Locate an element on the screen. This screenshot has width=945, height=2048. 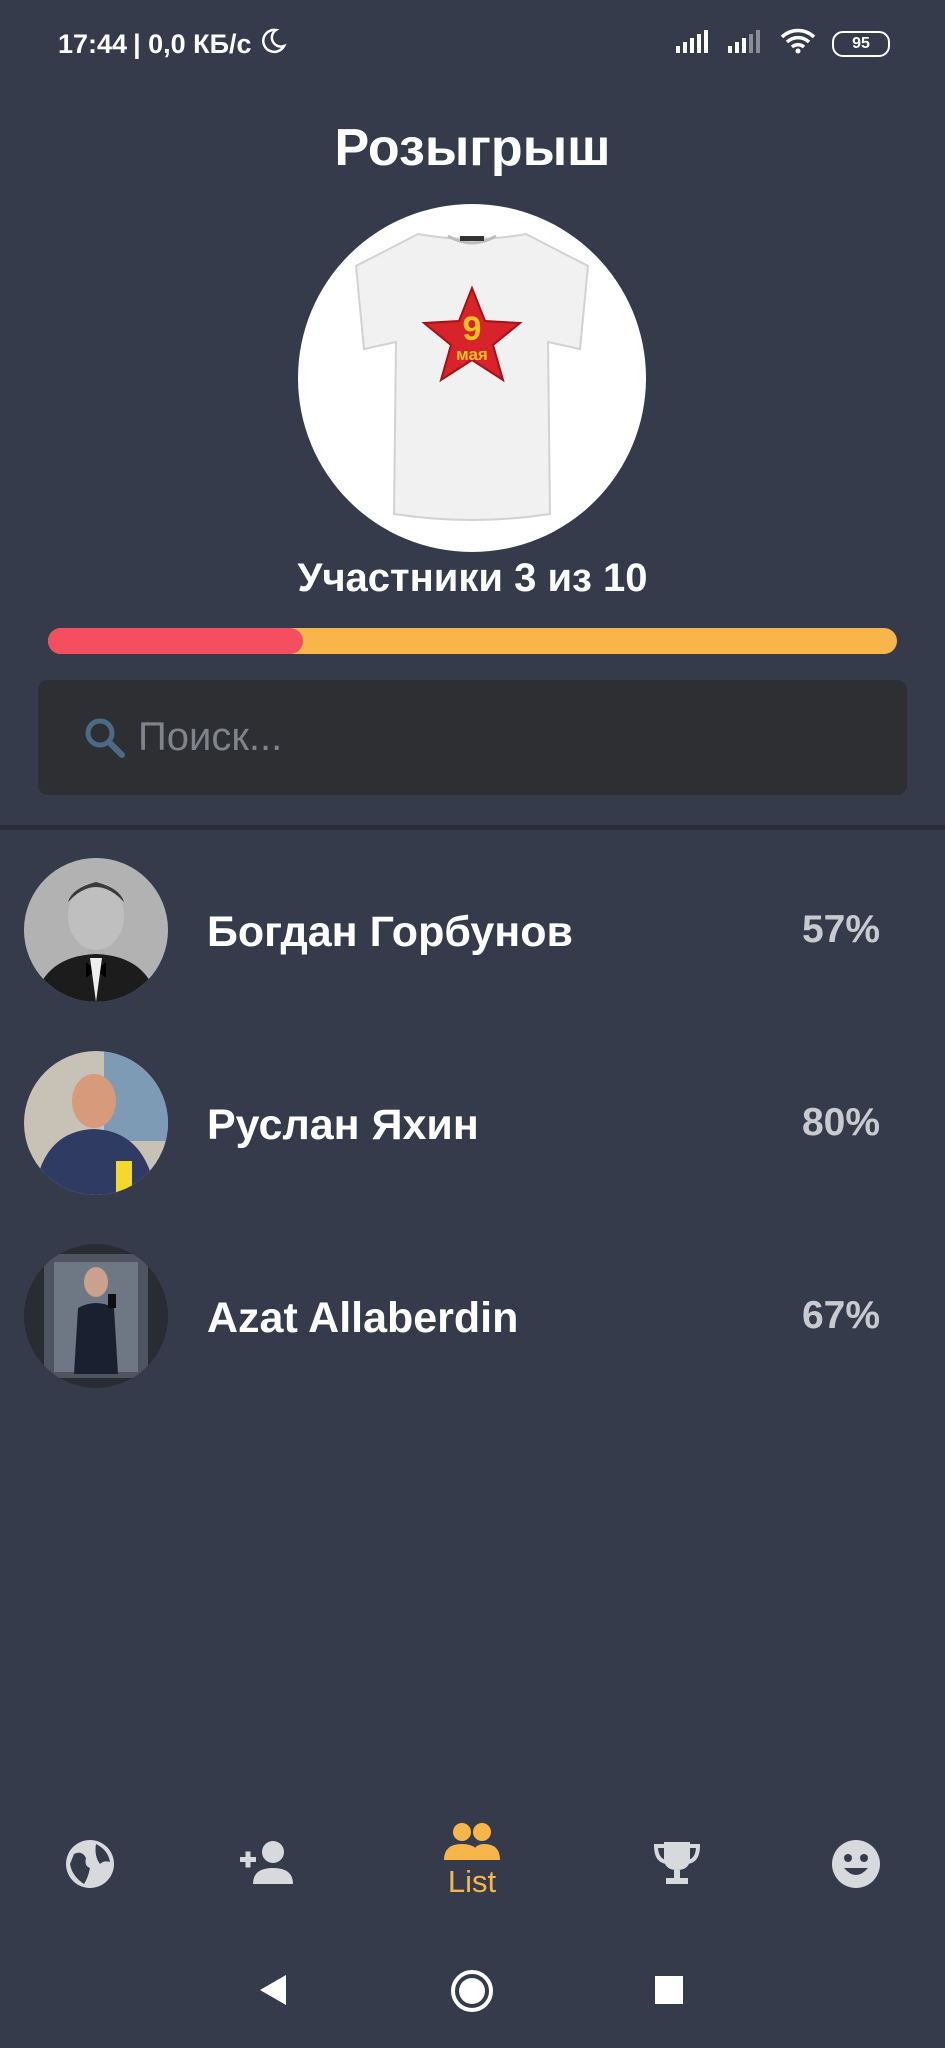
system-navigation-bar is located at coordinates (472, 1990).